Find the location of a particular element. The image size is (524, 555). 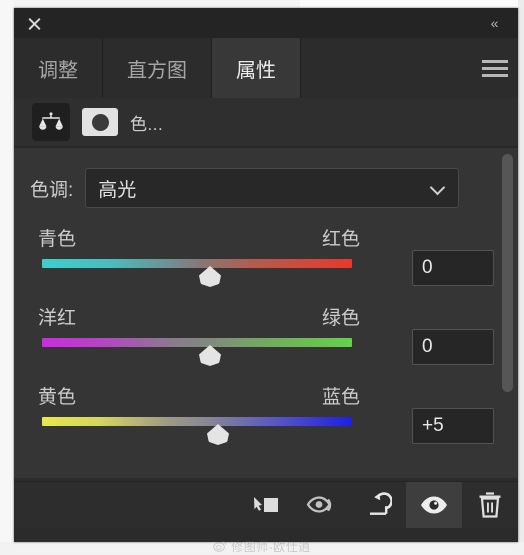

tone-dropdown-value: 高光 is located at coordinates (117, 190).